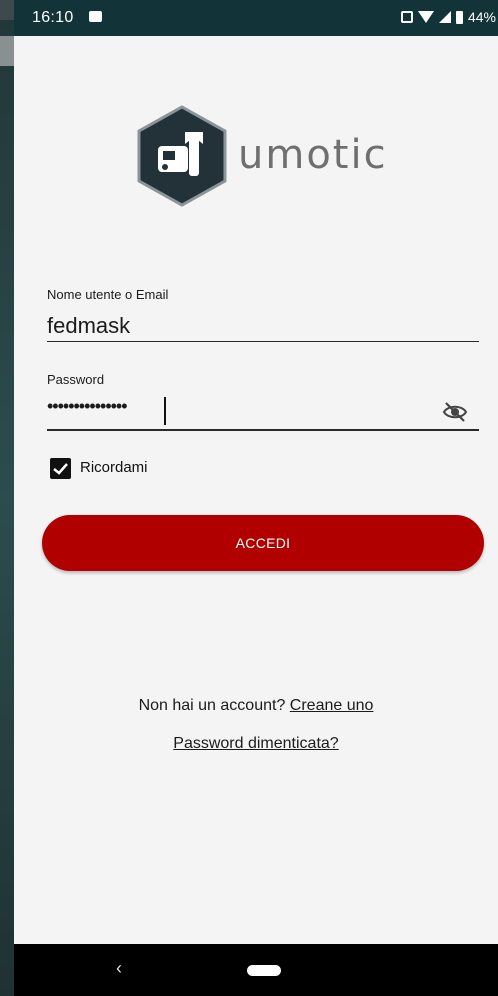 The height and width of the screenshot is (996, 498). I want to click on signup-link: Creane uno, so click(332, 705).